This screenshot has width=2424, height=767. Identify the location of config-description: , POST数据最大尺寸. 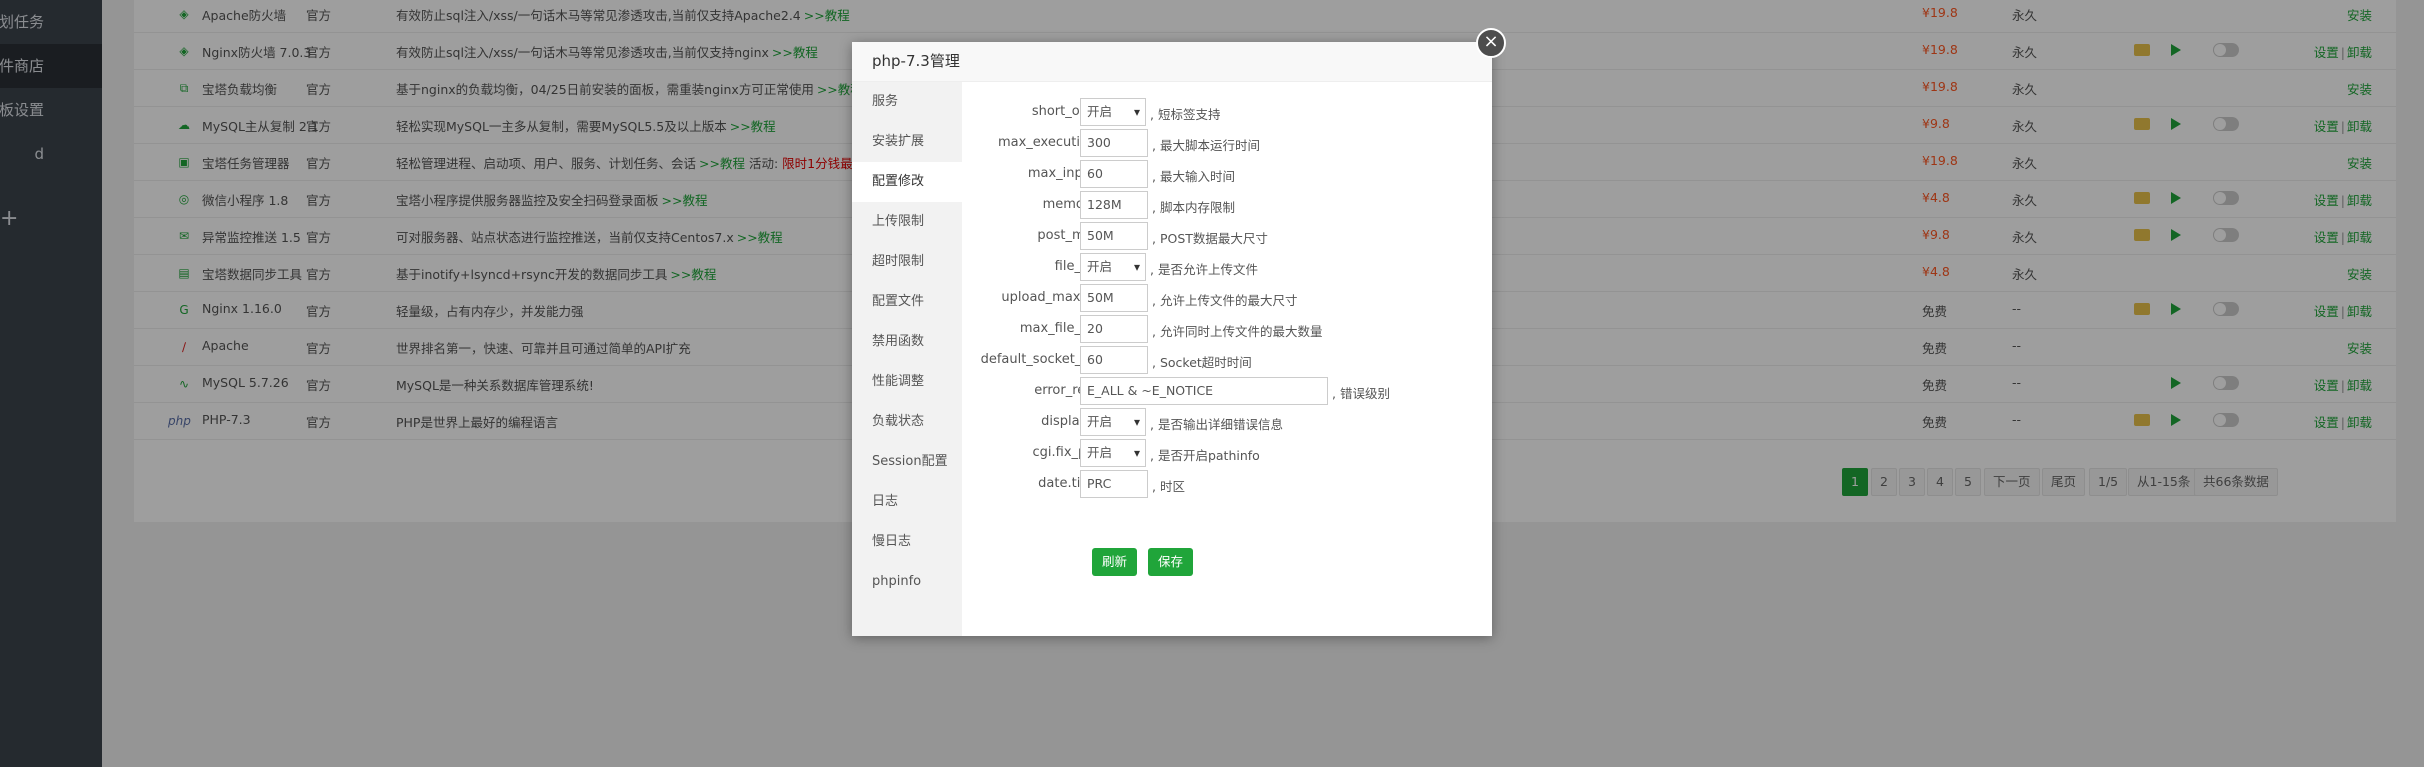
(1210, 238).